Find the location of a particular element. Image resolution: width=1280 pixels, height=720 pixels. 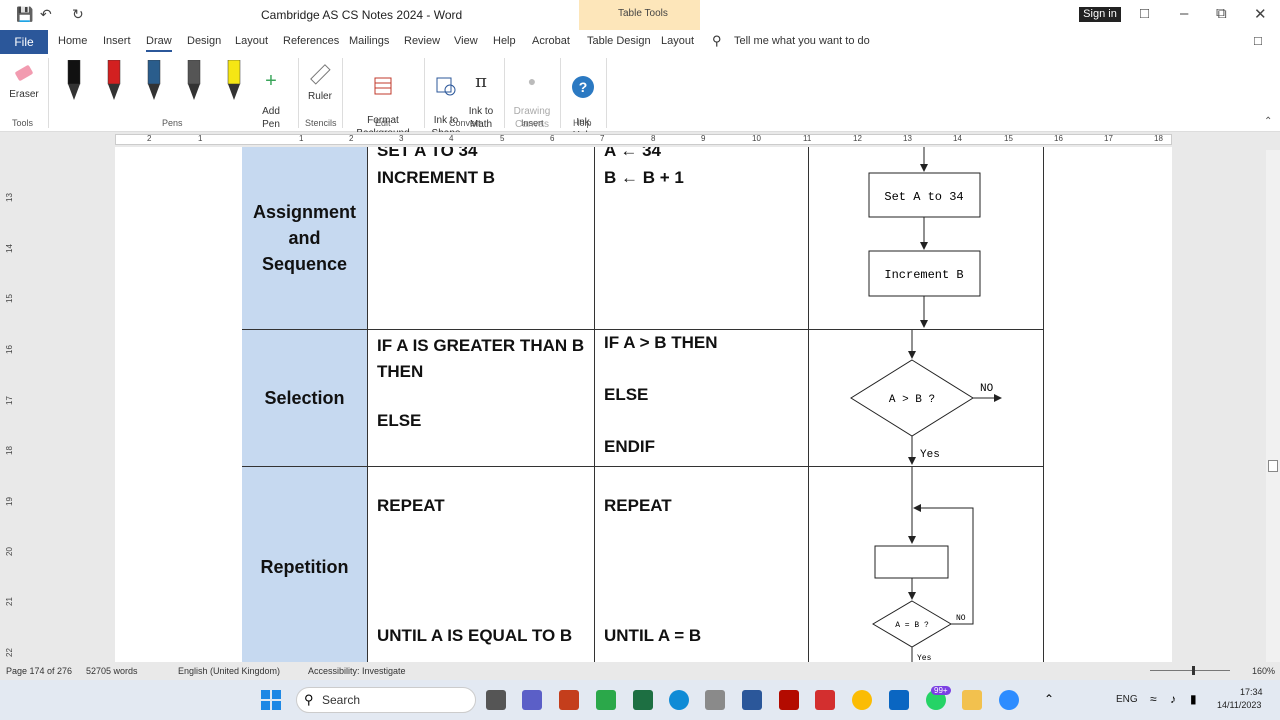

eraser-icon is located at coordinates (24, 73).